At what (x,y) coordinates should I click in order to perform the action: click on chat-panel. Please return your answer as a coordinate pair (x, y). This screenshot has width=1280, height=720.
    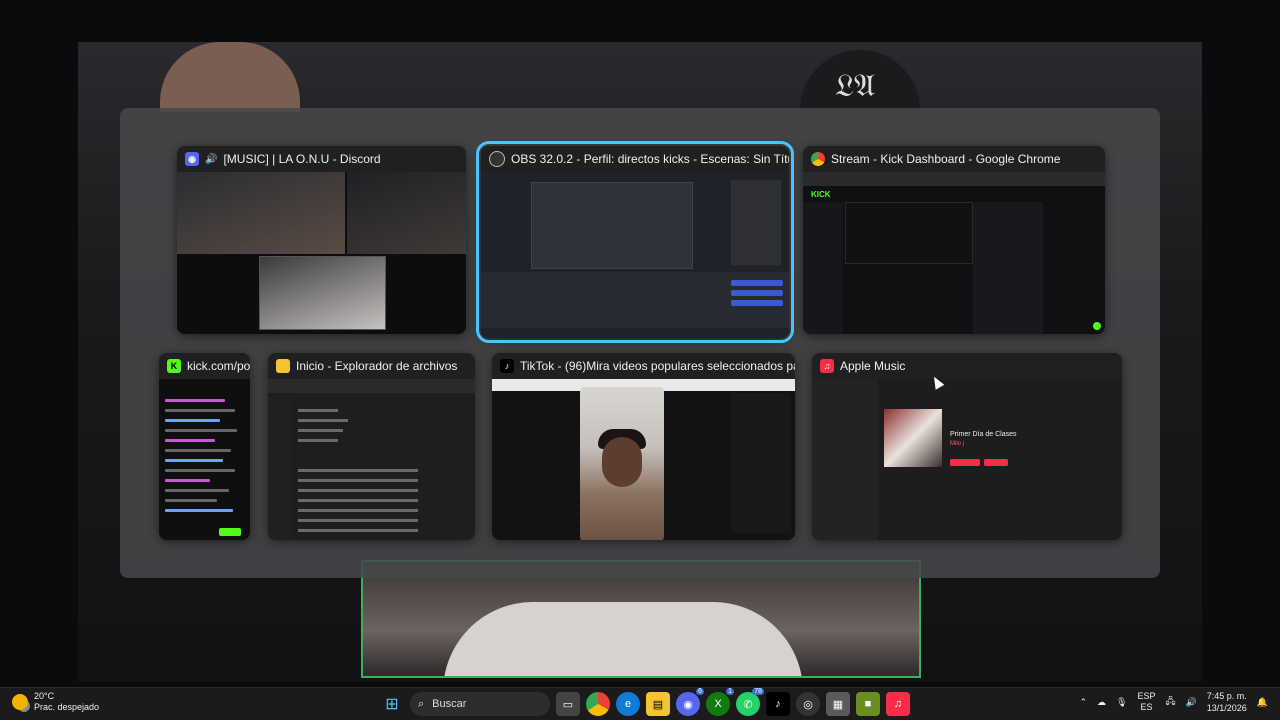
    Looking at the image, I should click on (1008, 268).